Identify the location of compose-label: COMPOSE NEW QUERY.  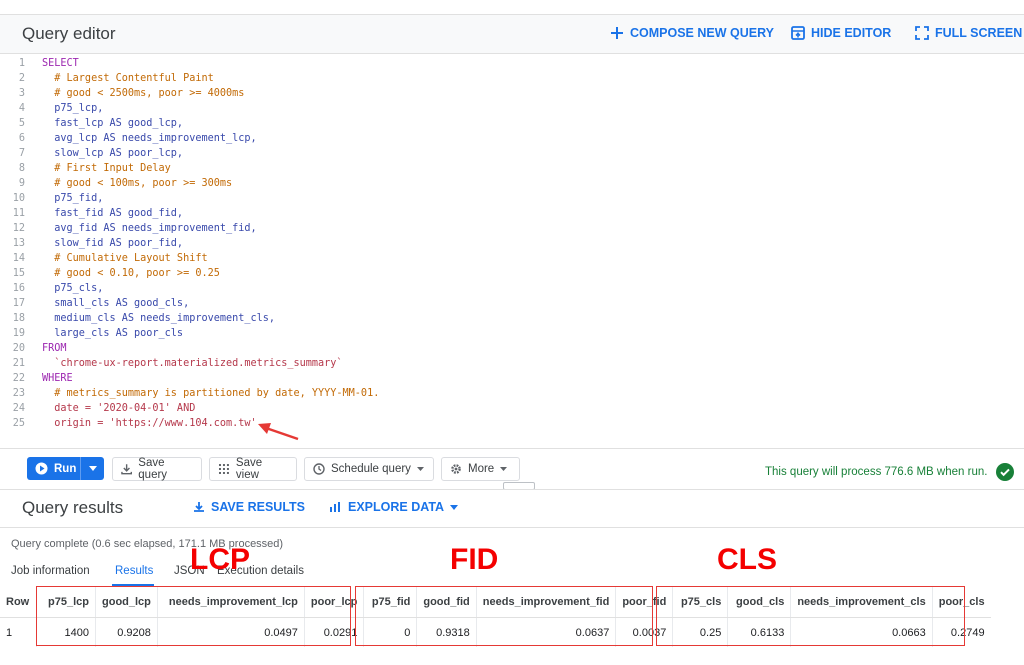
(702, 33).